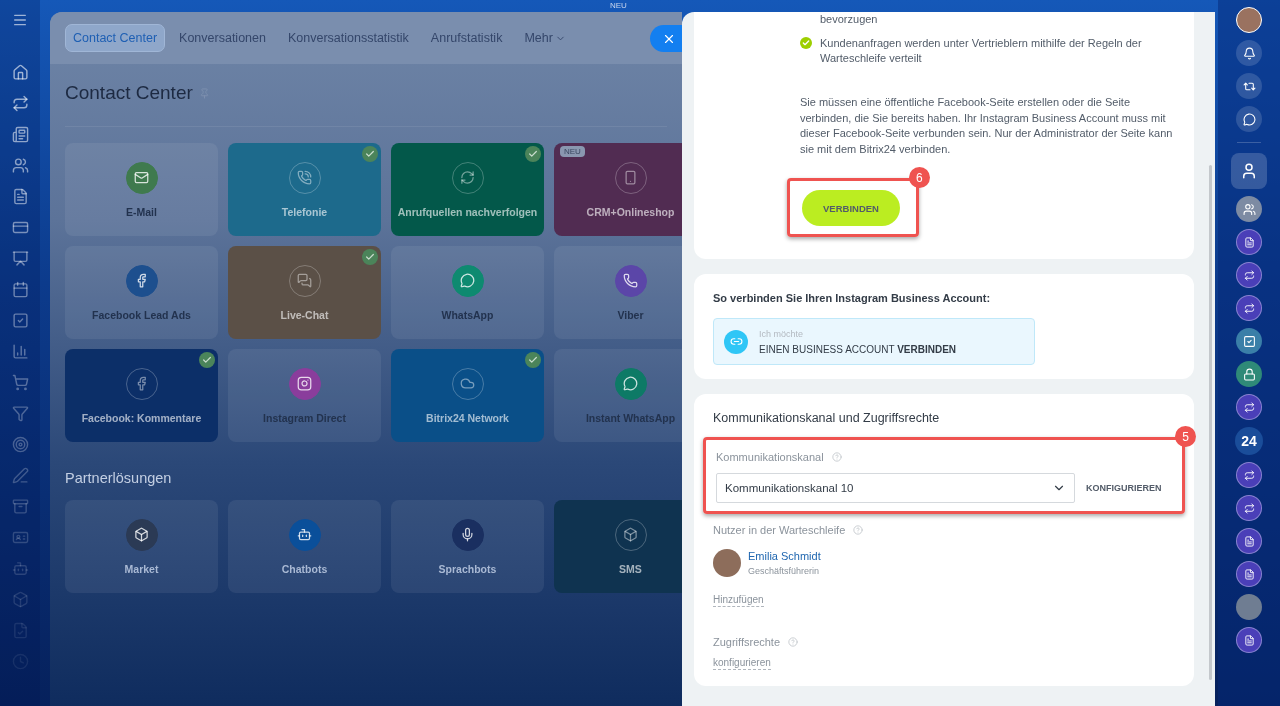  I want to click on channel-tile: Facebook: Kommentare, so click(141, 395).